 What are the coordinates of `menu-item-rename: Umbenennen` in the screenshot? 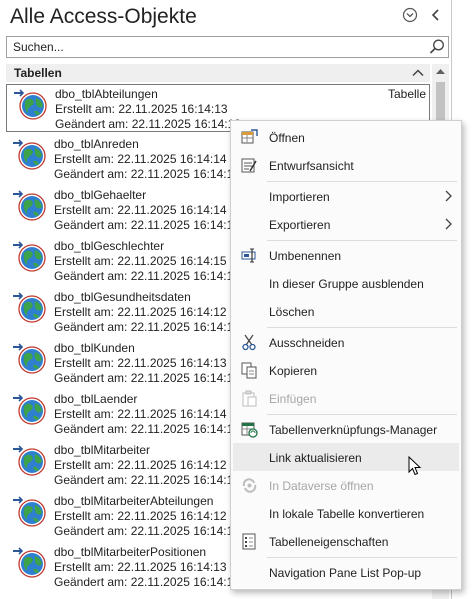 It's located at (346, 255).